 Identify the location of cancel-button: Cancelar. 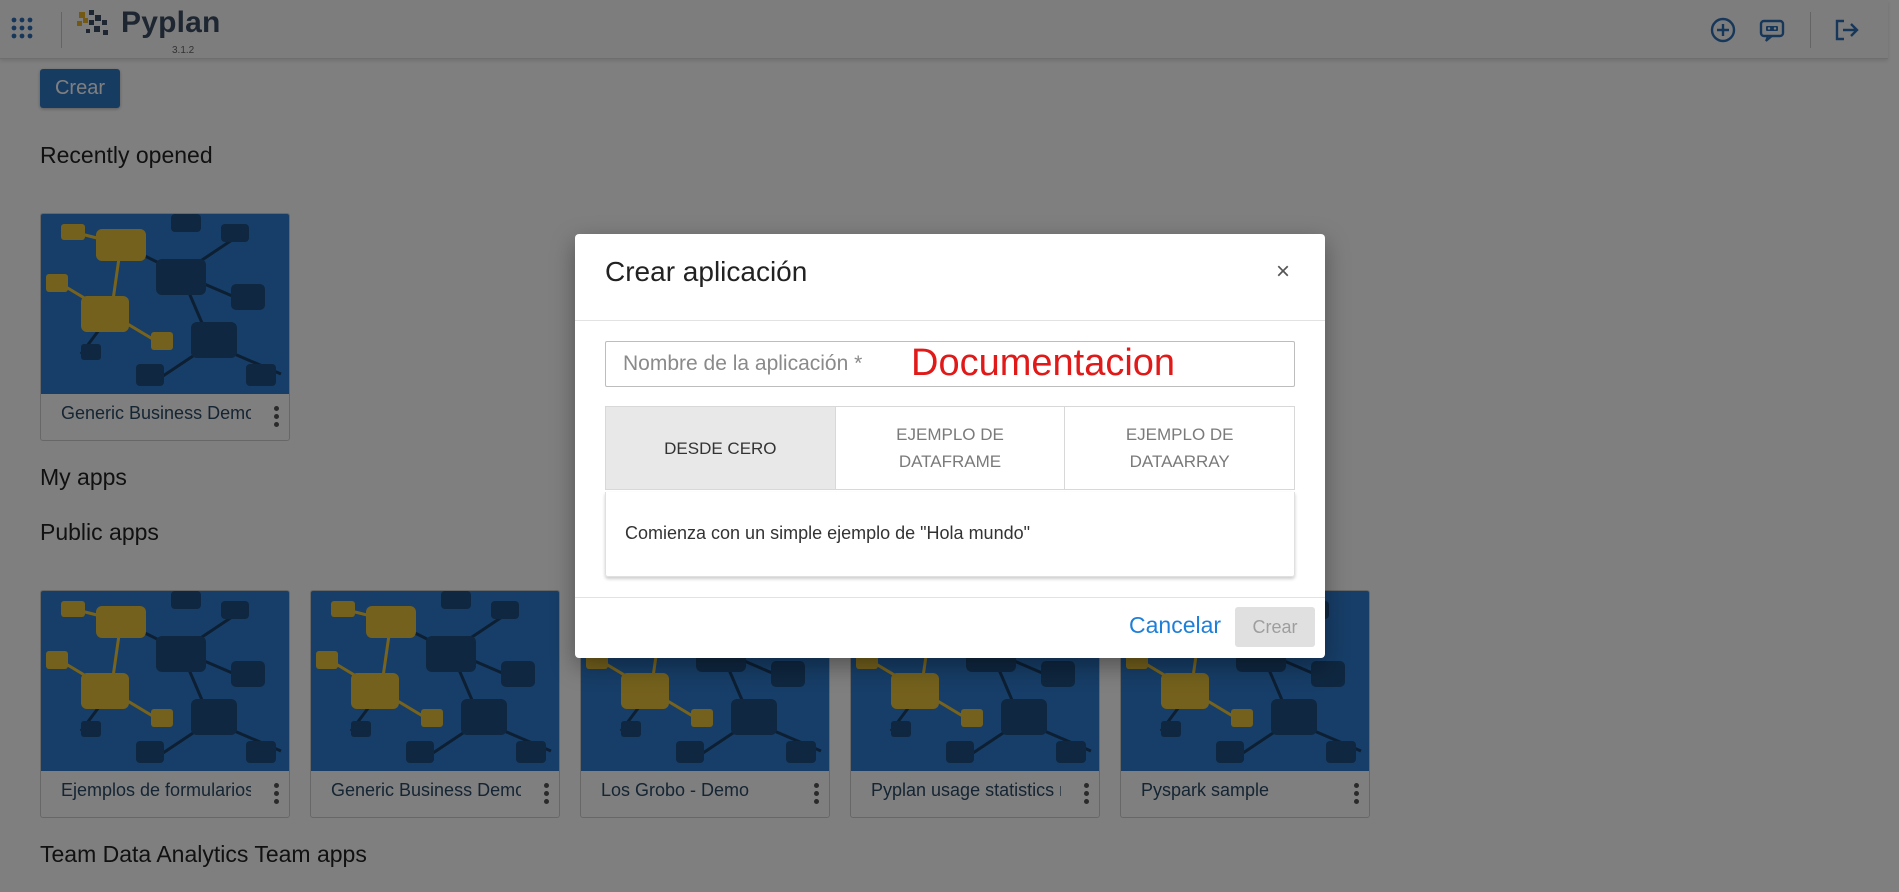
(1173, 625).